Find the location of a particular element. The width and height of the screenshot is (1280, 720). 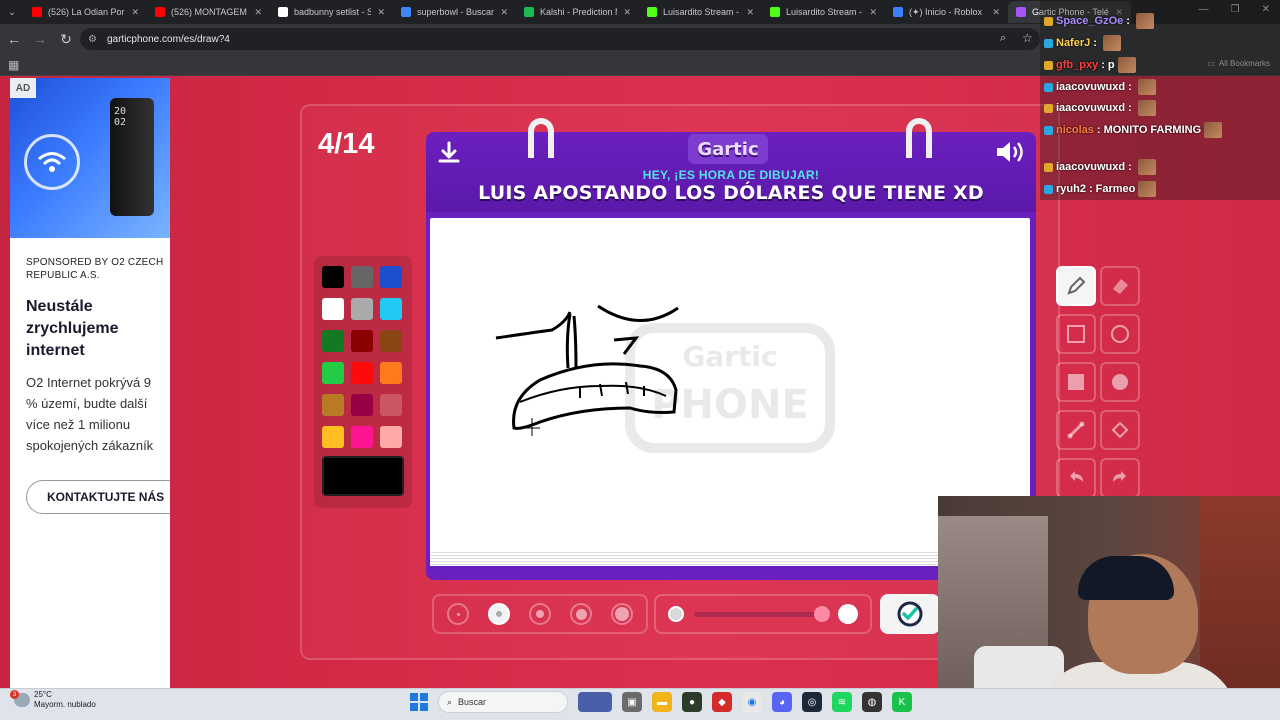

redo-tool is located at coordinates (1120, 478).